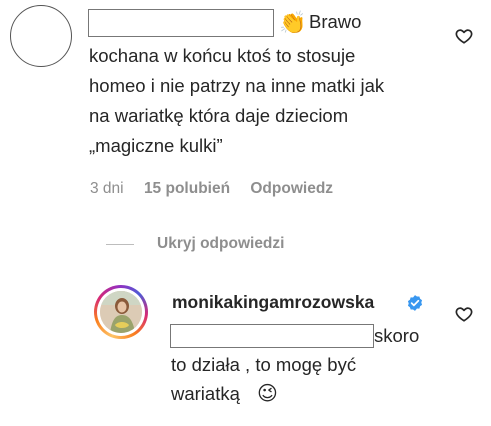  Describe the element at coordinates (181, 23) in the screenshot. I see `redacted-username` at that location.